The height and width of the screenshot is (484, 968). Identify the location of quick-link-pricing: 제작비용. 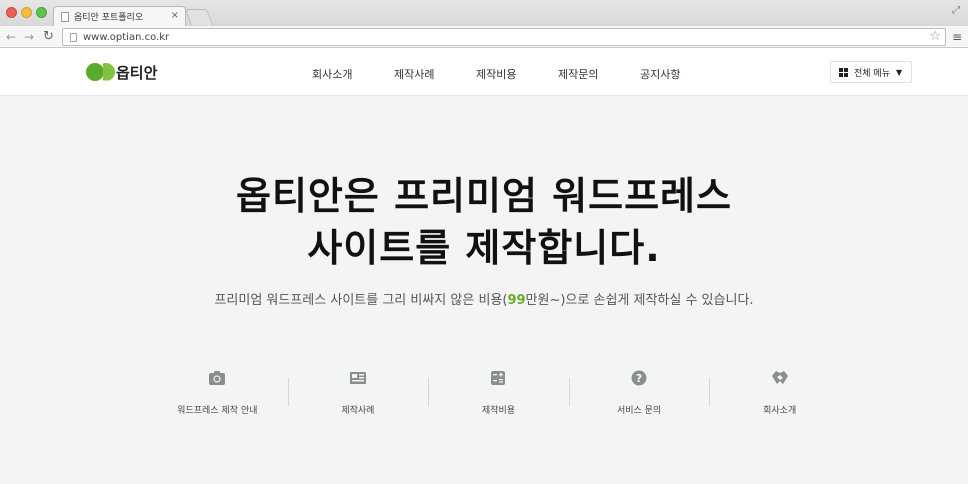
(498, 393).